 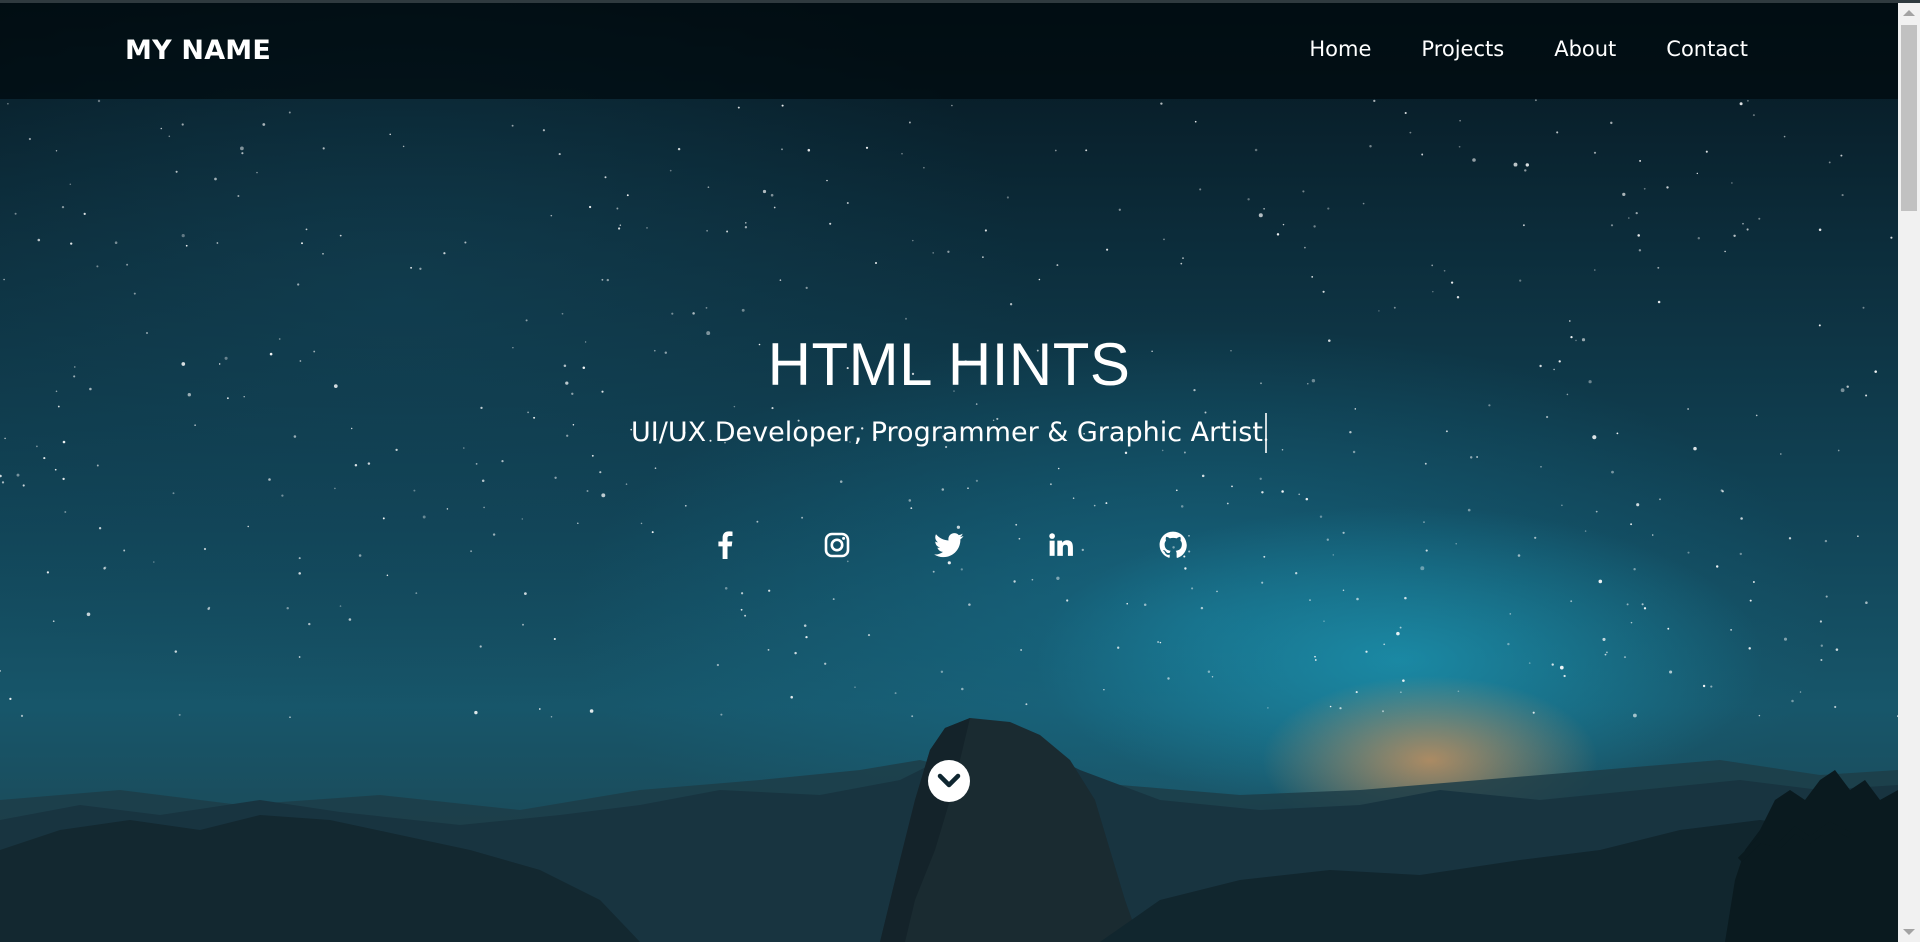 I want to click on instagram-icon, so click(x=837, y=545).